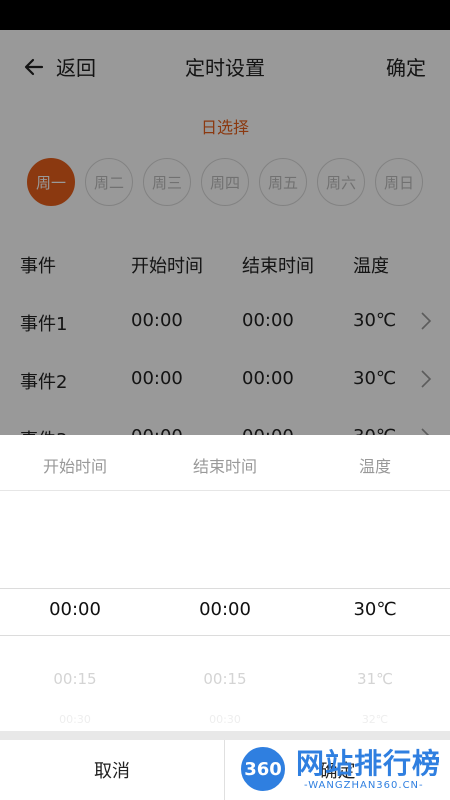  I want to click on start-time-wheel-next: 00:15, so click(75, 679).